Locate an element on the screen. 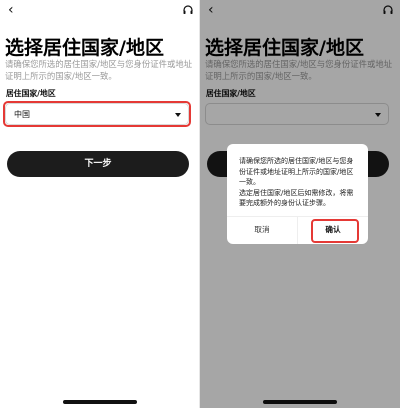  select-highlight-box is located at coordinates (97, 114).